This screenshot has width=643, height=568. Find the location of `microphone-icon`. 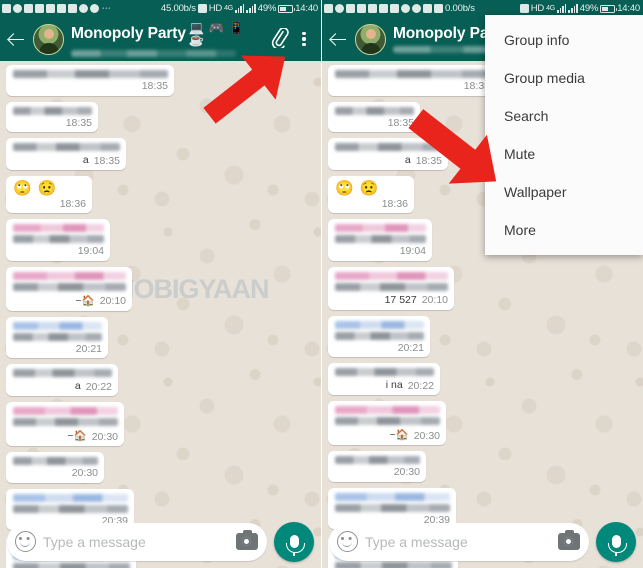

microphone-icon is located at coordinates (617, 545).